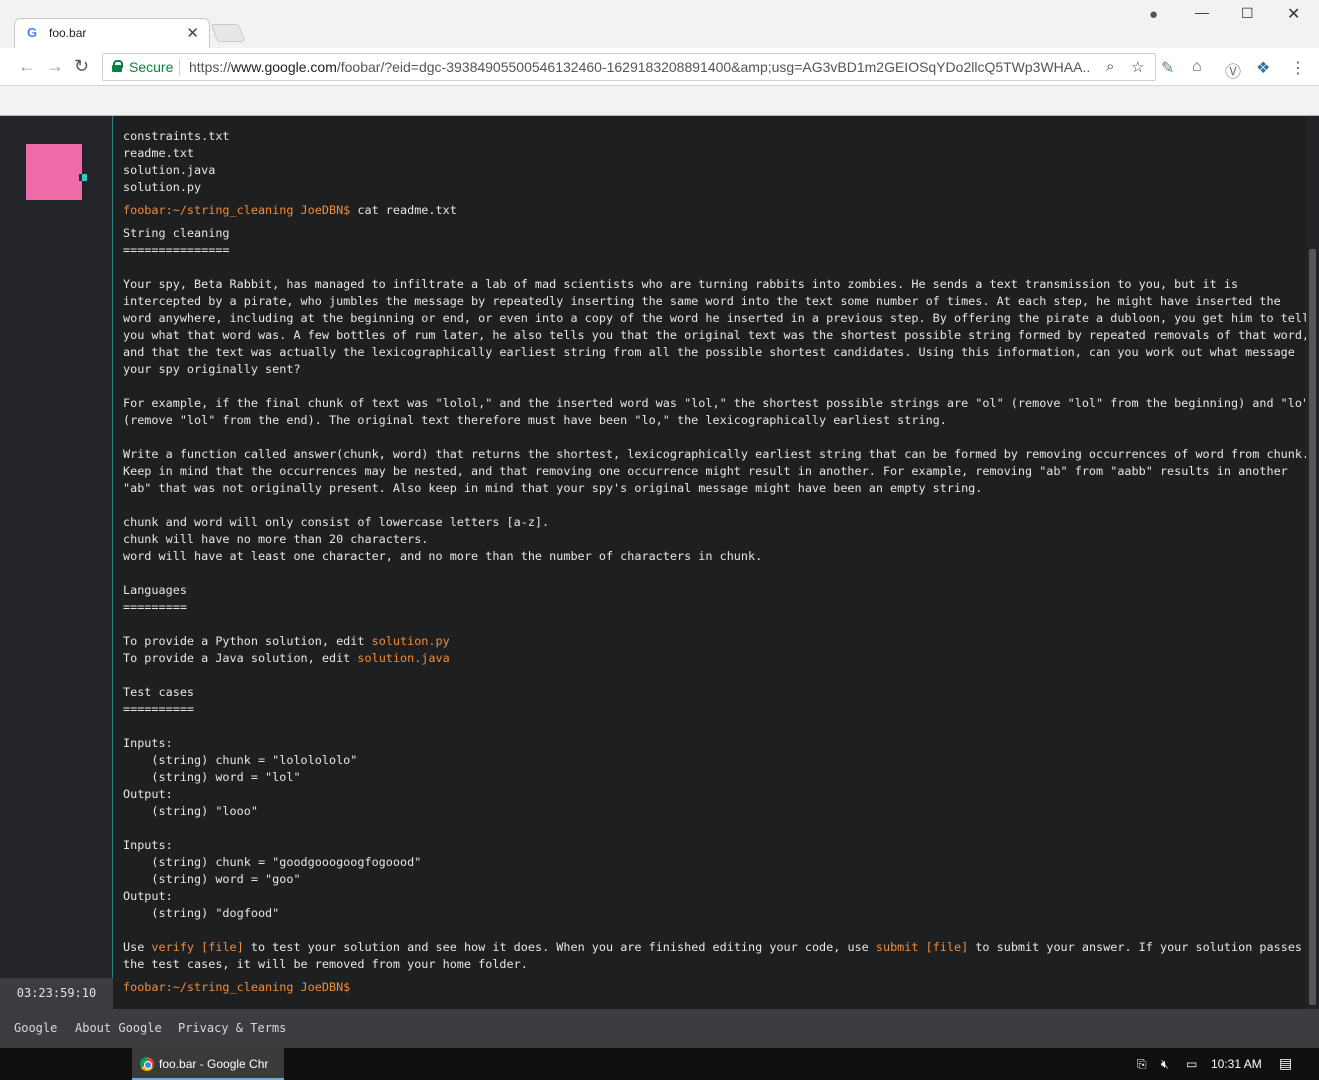 The width and height of the screenshot is (1319, 1080). What do you see at coordinates (155, 590) in the screenshot?
I see `languages-title: Languages` at bounding box center [155, 590].